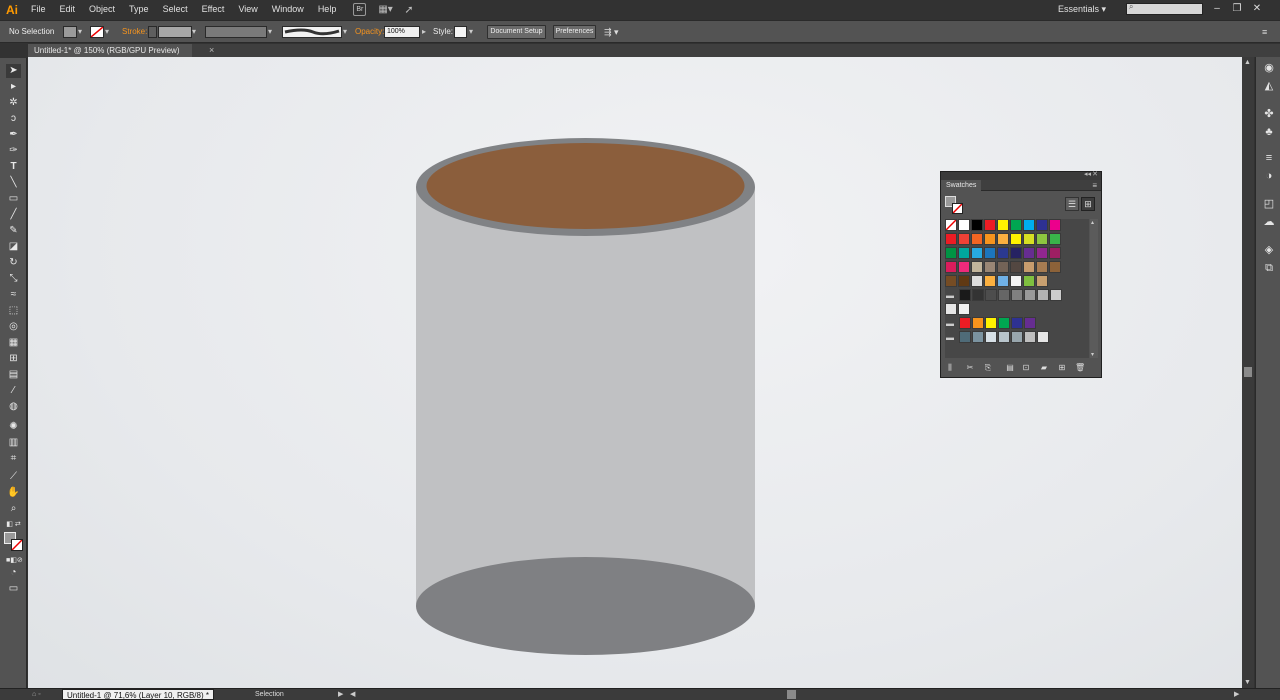 Image resolution: width=1280 pixels, height=700 pixels. Describe the element at coordinates (1247, 682) in the screenshot. I see `scroll-down-icon: ▼` at that location.